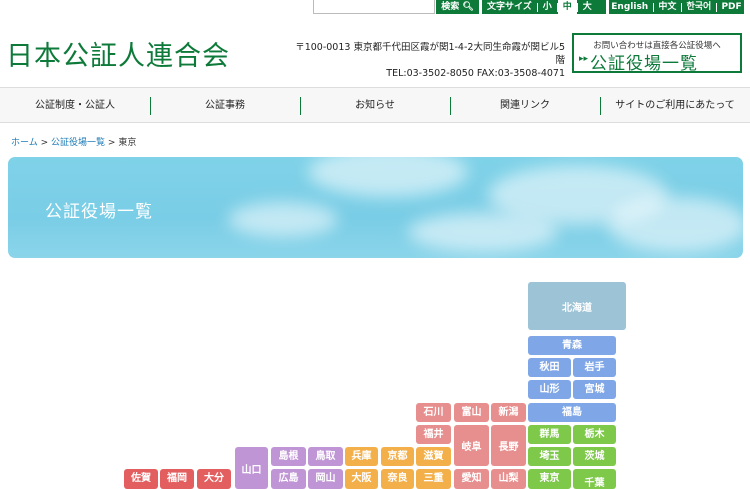  What do you see at coordinates (325, 479) in the screenshot?
I see `pref-okayama: 岡山` at bounding box center [325, 479].